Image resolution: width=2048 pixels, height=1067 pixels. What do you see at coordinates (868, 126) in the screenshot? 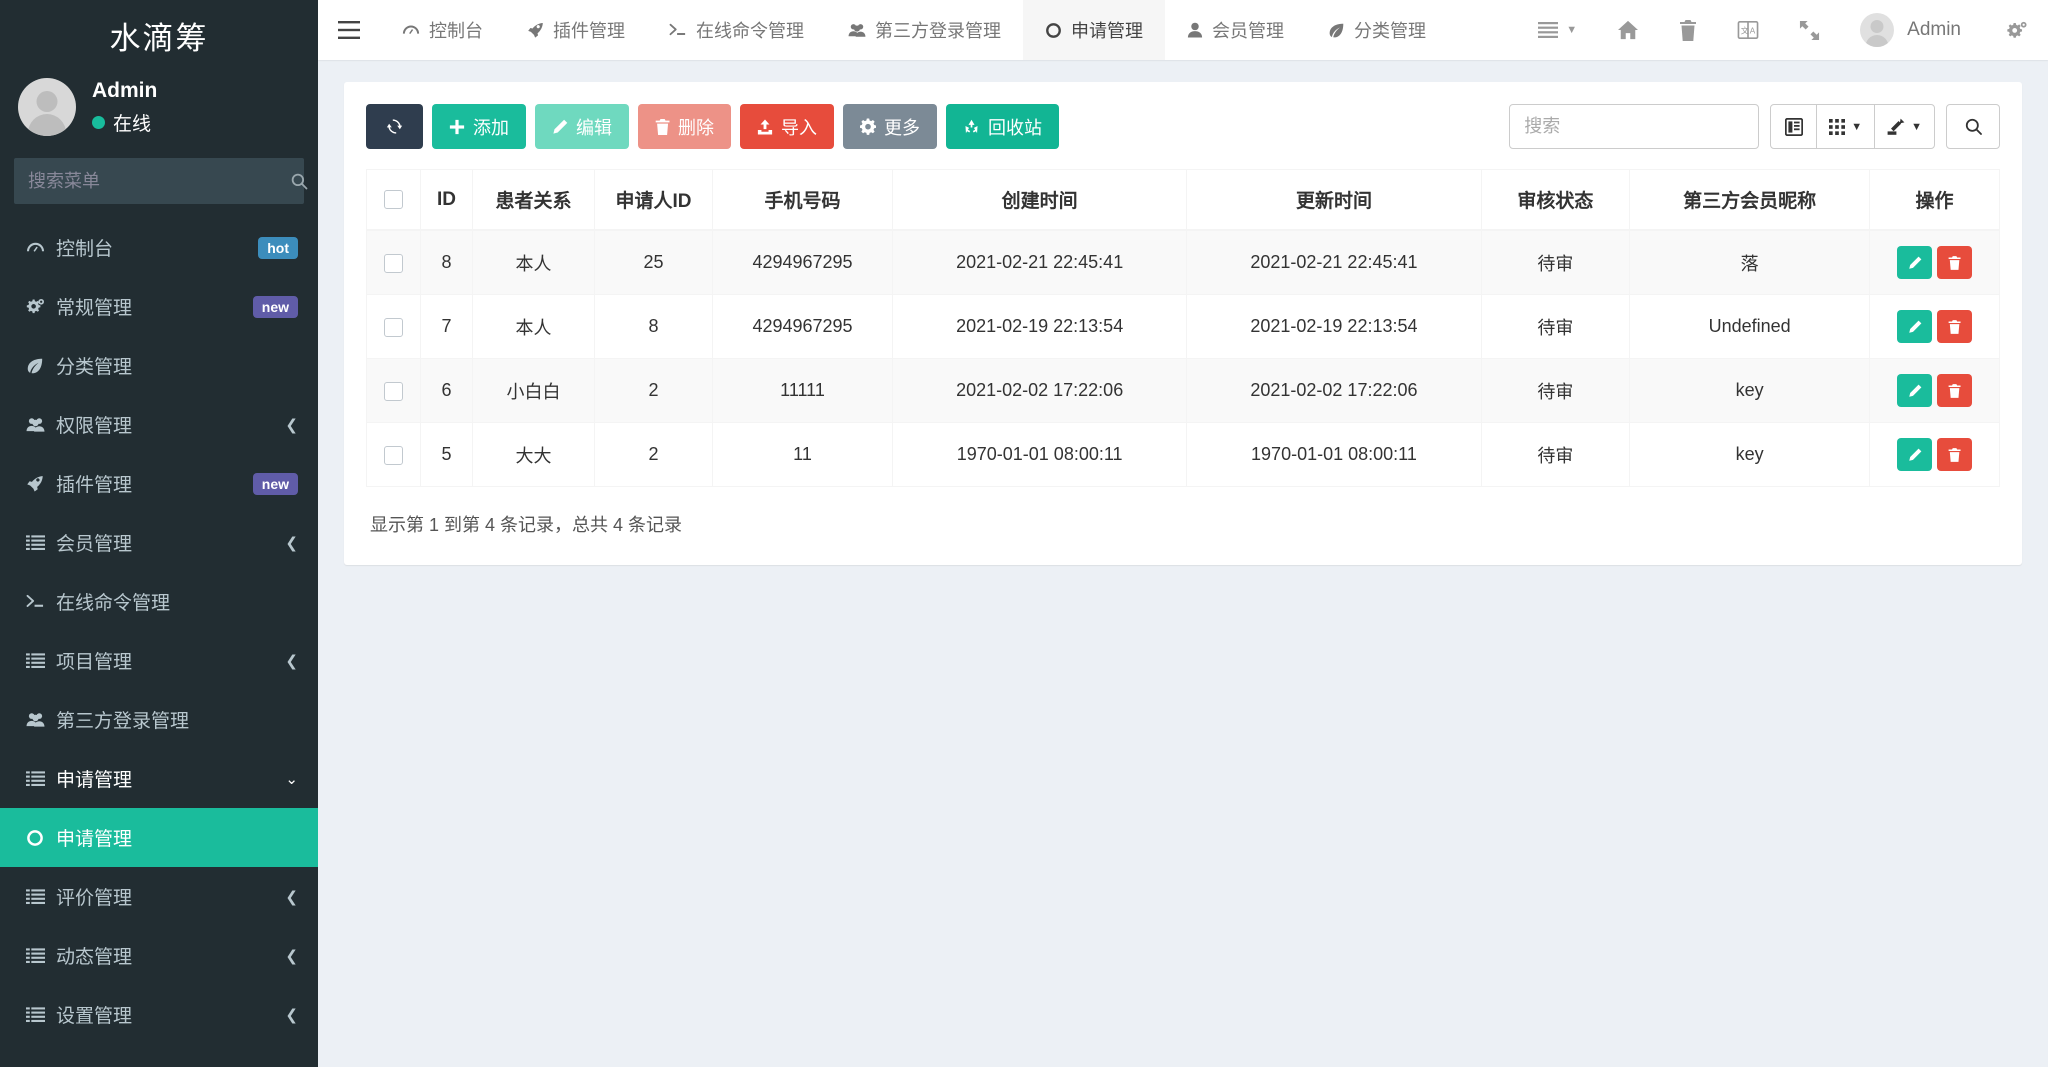
I see `gear-icon` at bounding box center [868, 126].